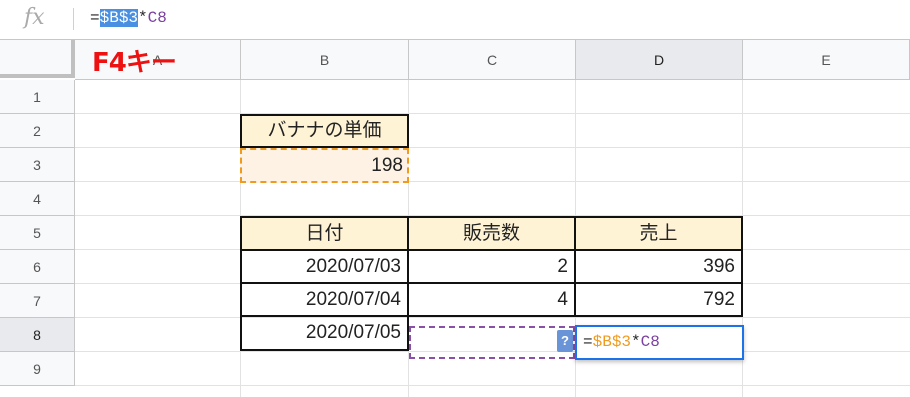  Describe the element at coordinates (491, 299) in the screenshot. I see `cell-c7: 4` at that location.